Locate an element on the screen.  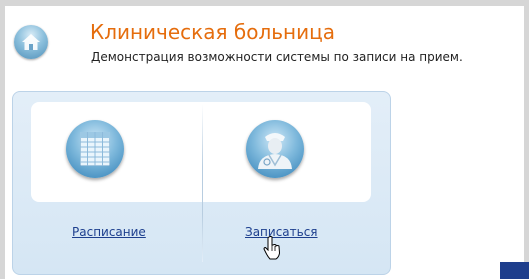
page-title: Клиническая больница is located at coordinates (212, 32).